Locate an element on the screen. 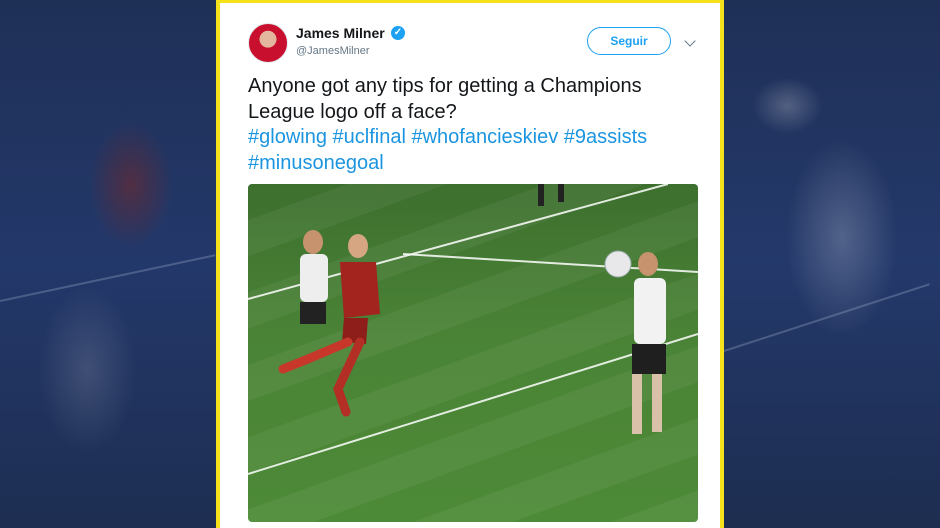 The width and height of the screenshot is (940, 528). ball is located at coordinates (618, 264).